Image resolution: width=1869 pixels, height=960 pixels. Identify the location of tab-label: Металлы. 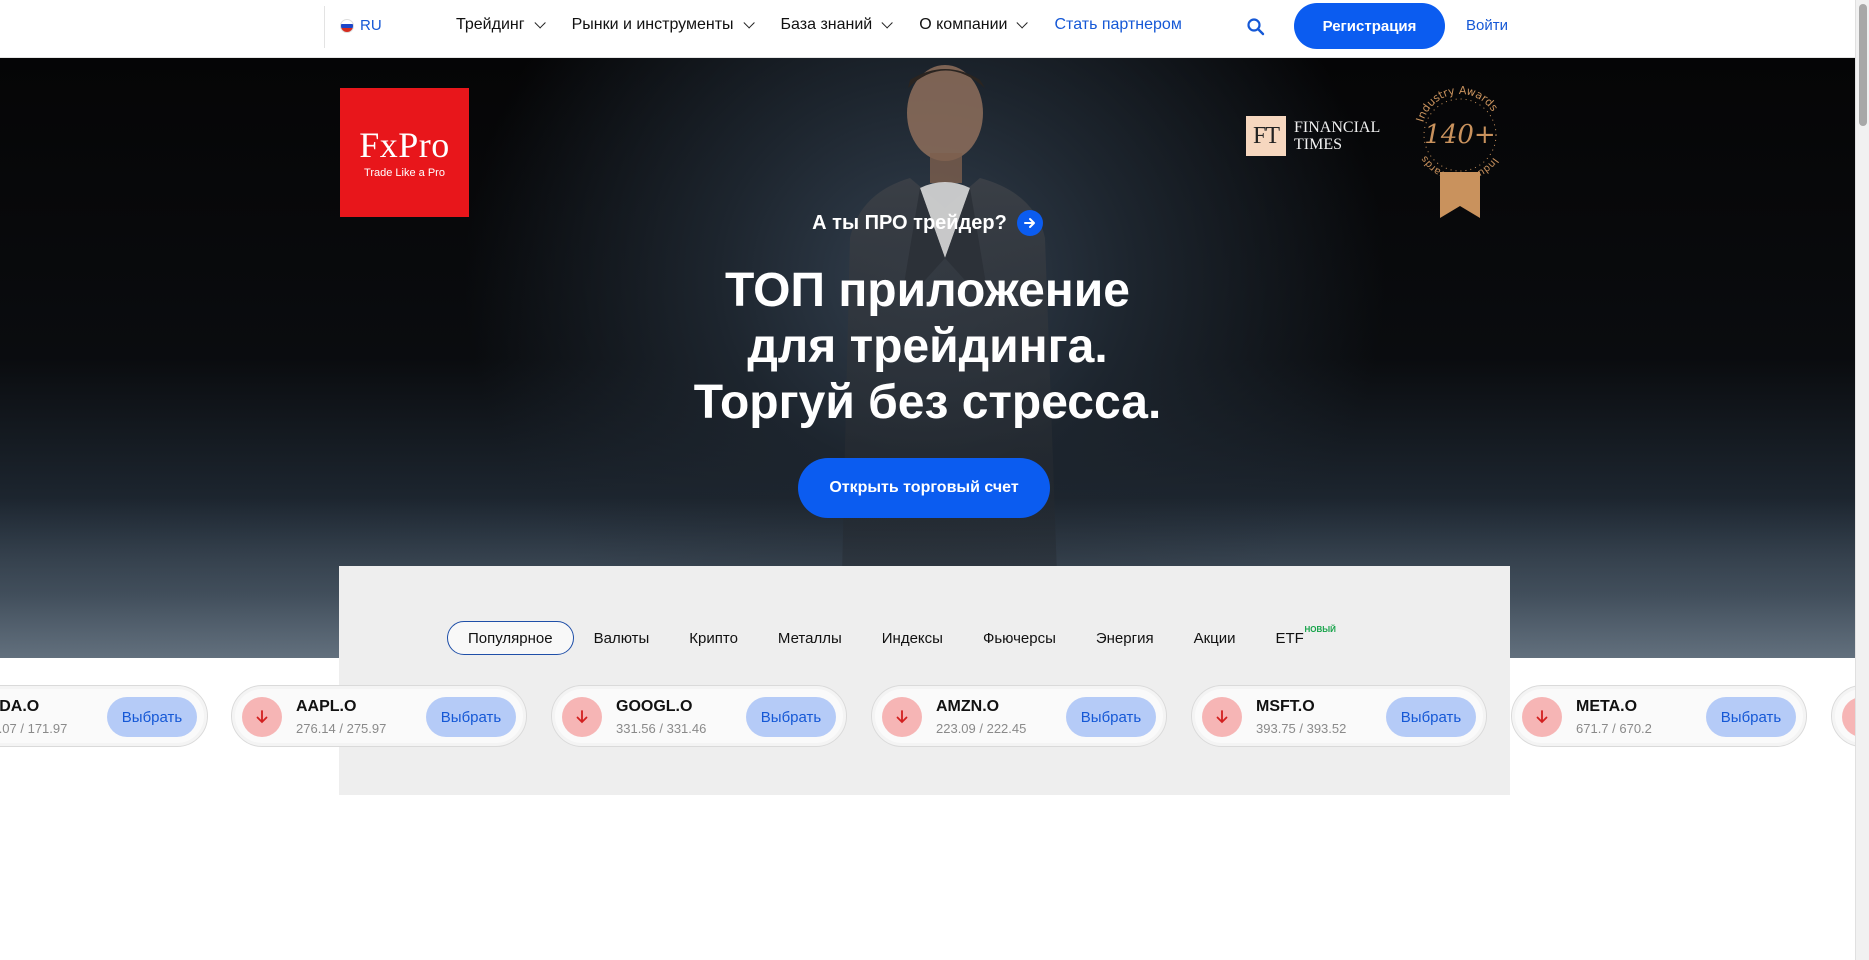
(809, 638).